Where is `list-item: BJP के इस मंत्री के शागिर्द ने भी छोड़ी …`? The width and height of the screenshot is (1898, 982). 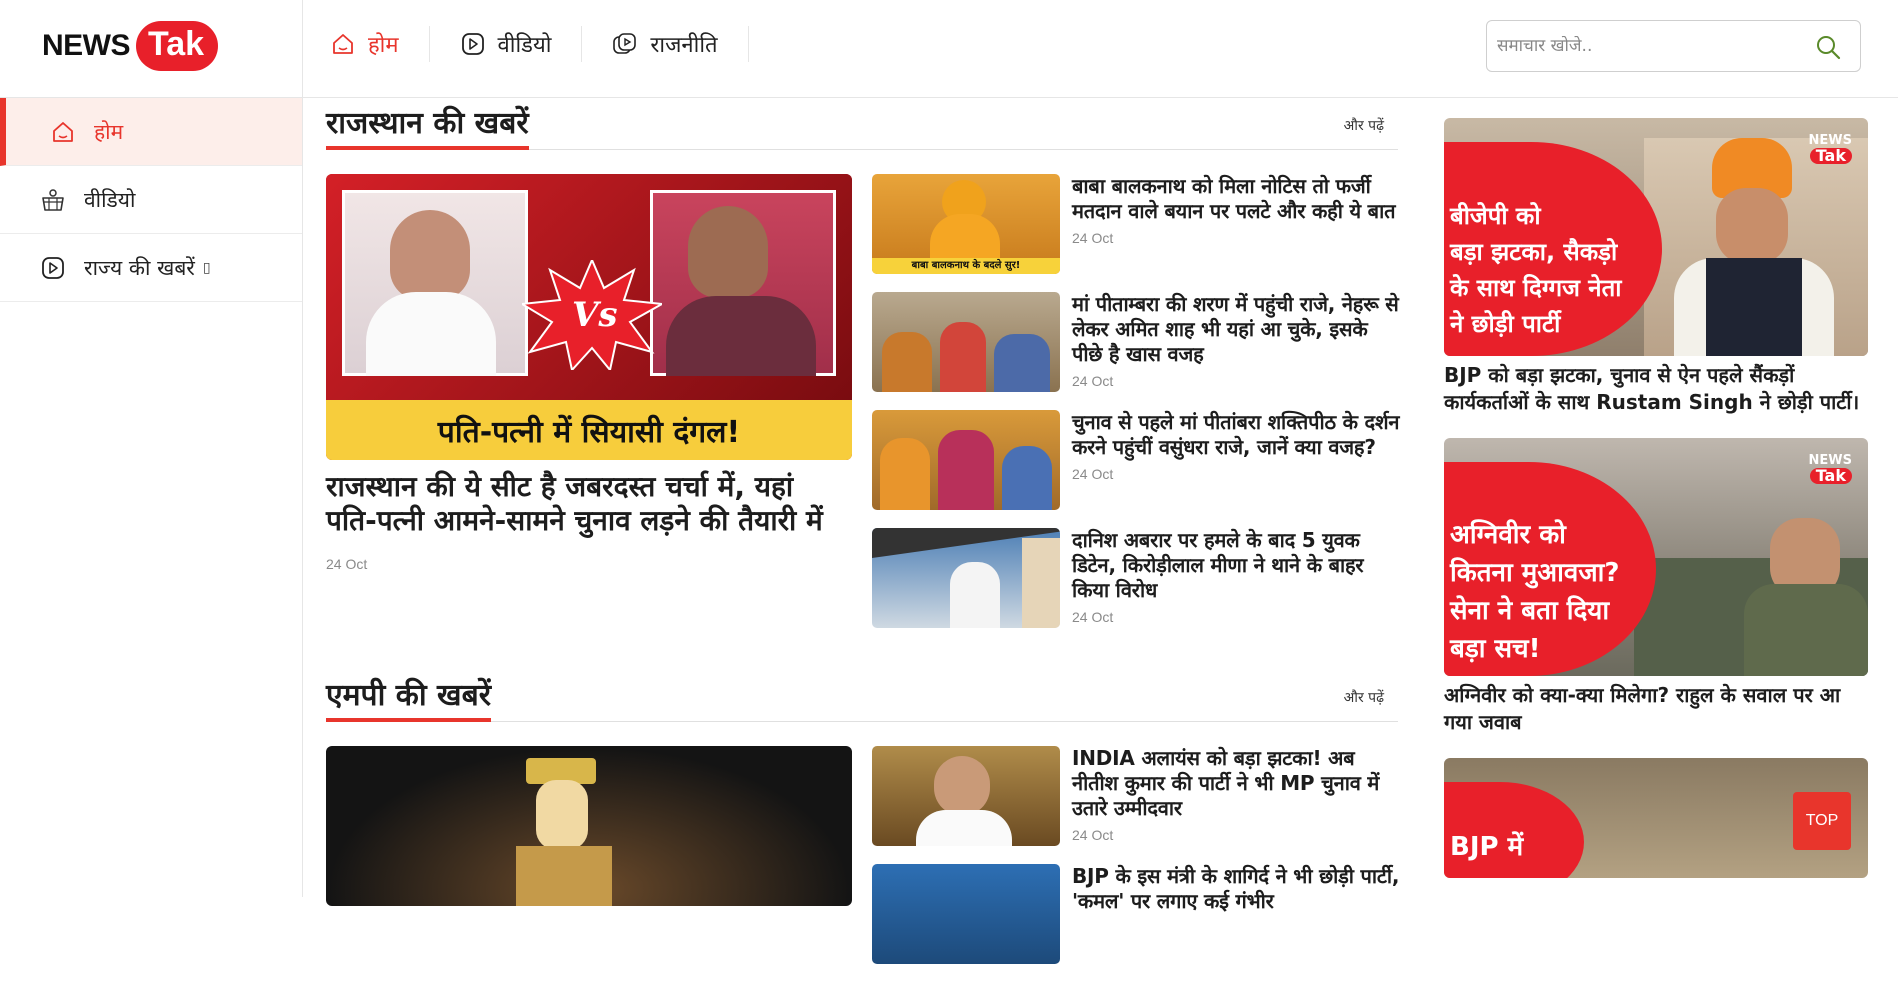
list-item: BJP के इस मंत्री के शागिर्द ने भी छोड़ी … is located at coordinates (1137, 917).